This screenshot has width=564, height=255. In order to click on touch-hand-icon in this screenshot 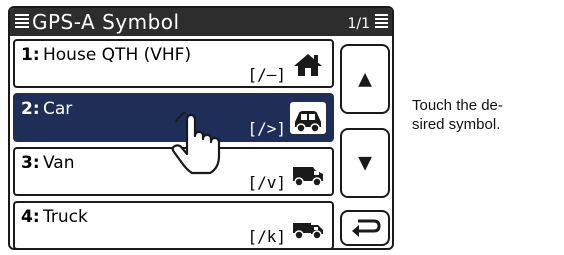, I will do `click(196, 143)`.